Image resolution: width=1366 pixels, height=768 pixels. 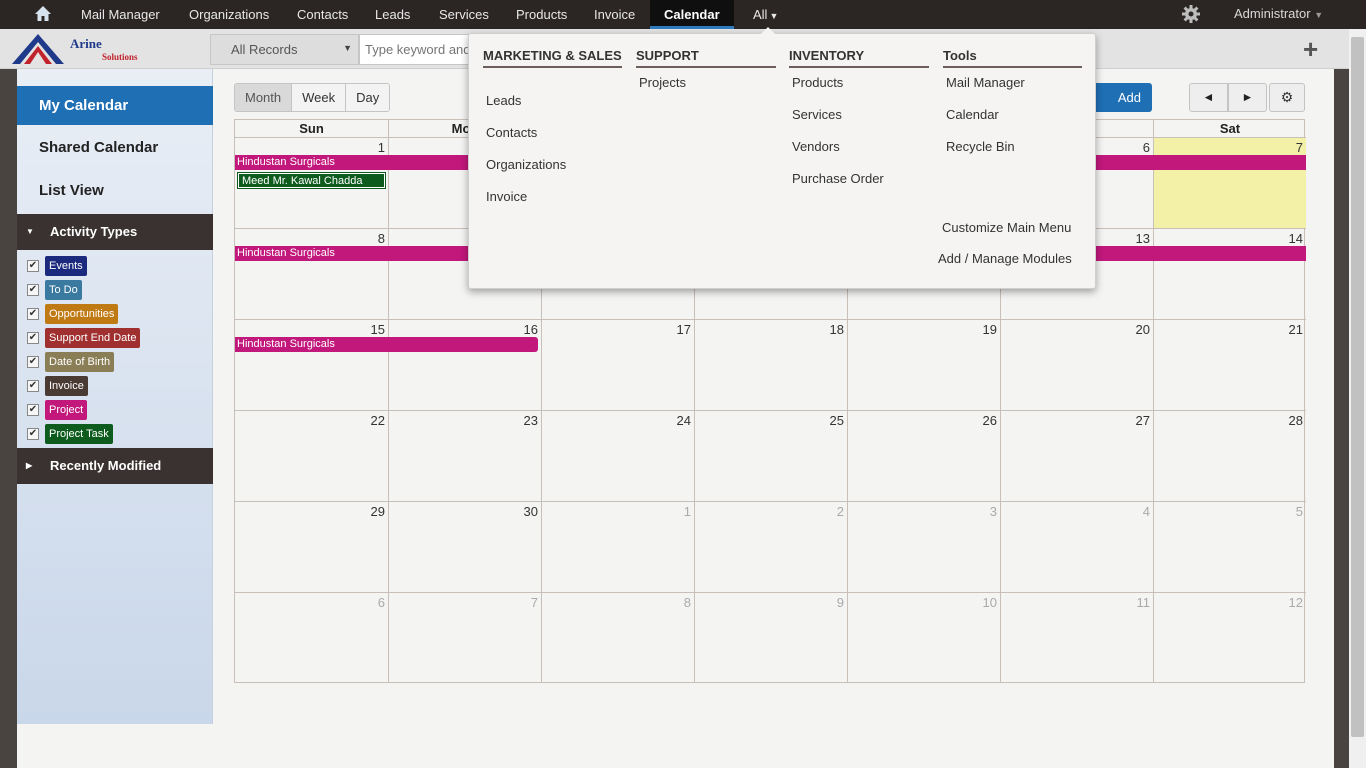 I want to click on activity-type-tag: To Do, so click(x=63, y=290).